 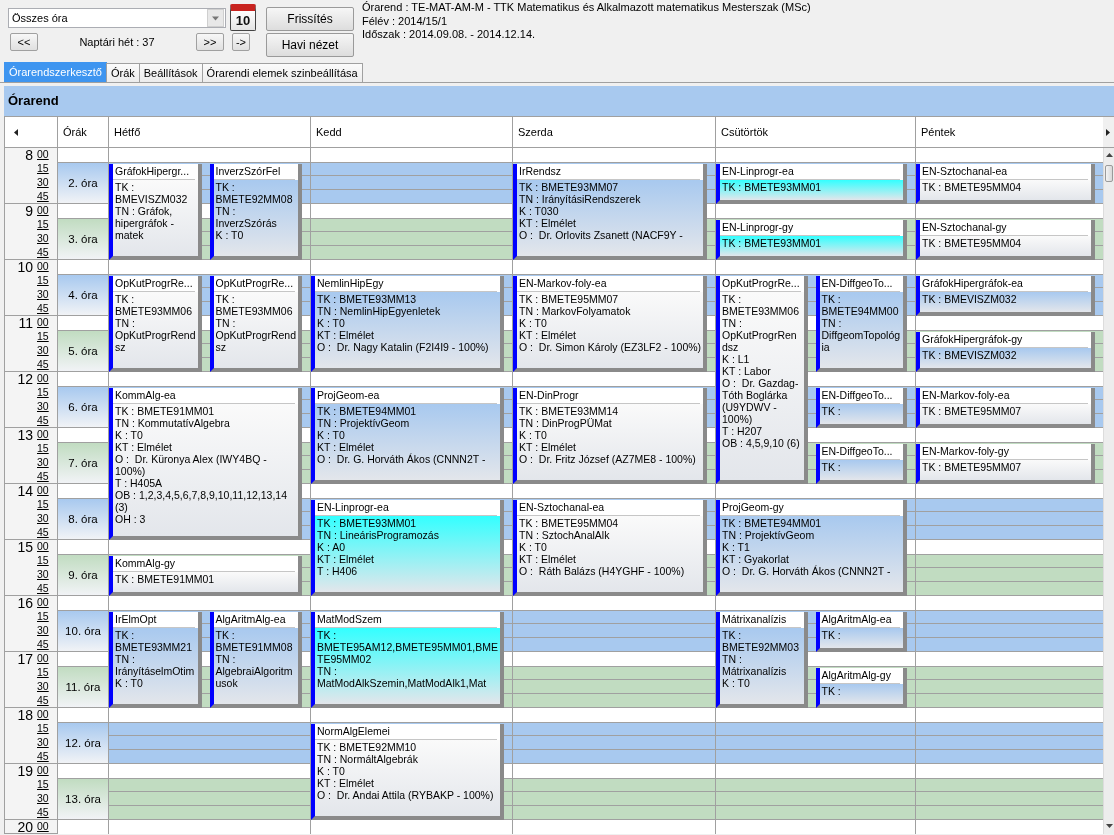 What do you see at coordinates (332, 547) in the screenshot?
I see `course-detail: K : A0` at bounding box center [332, 547].